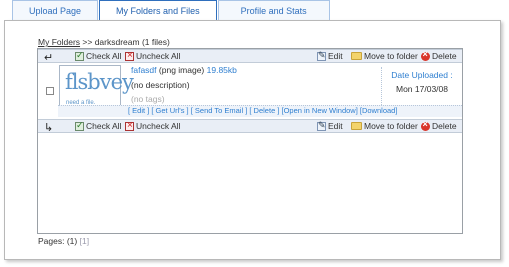  I want to click on pagination-page-link: [1], so click(84, 241).